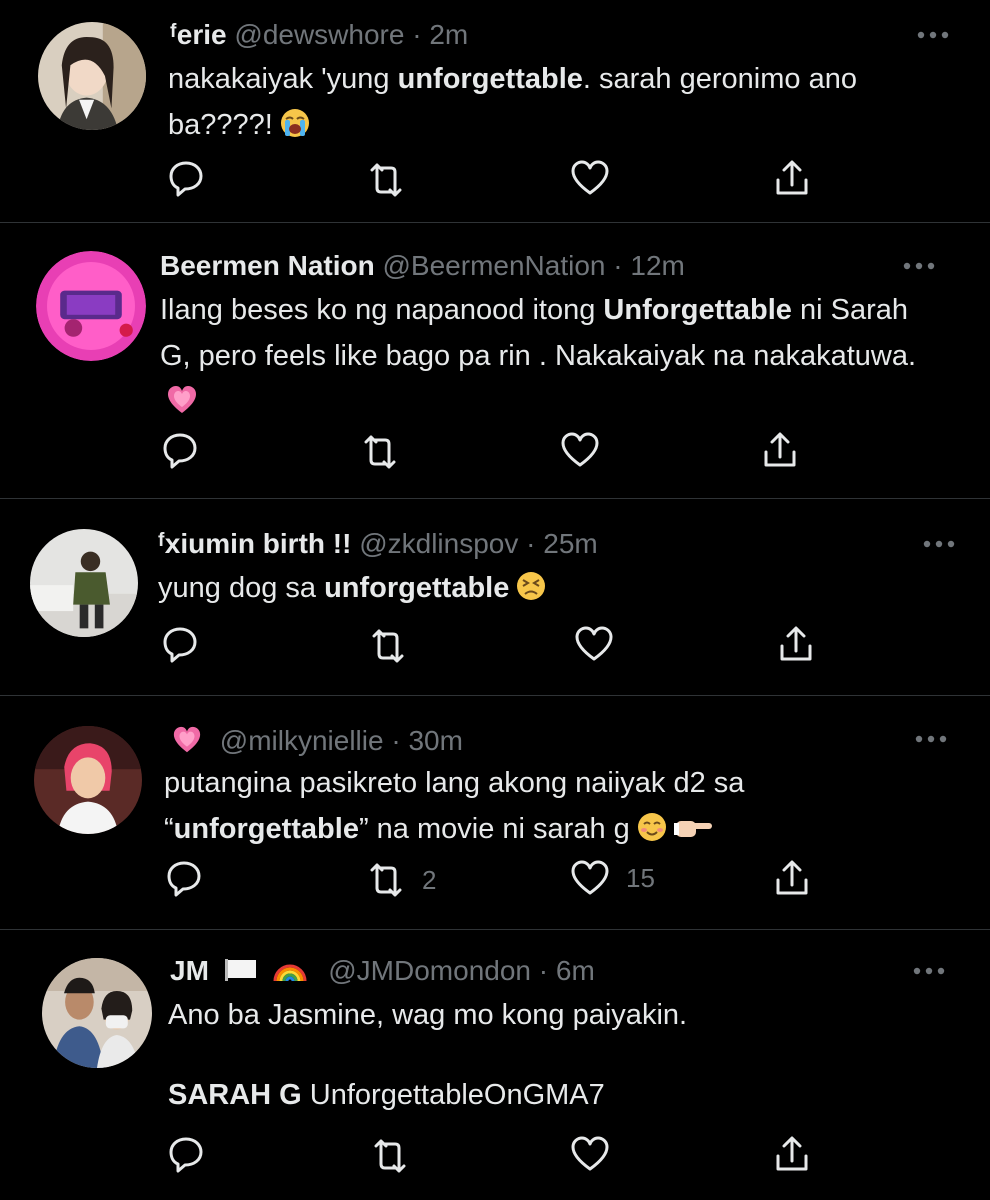 The height and width of the screenshot is (1200, 990). I want to click on like-count: 15, so click(640, 877).